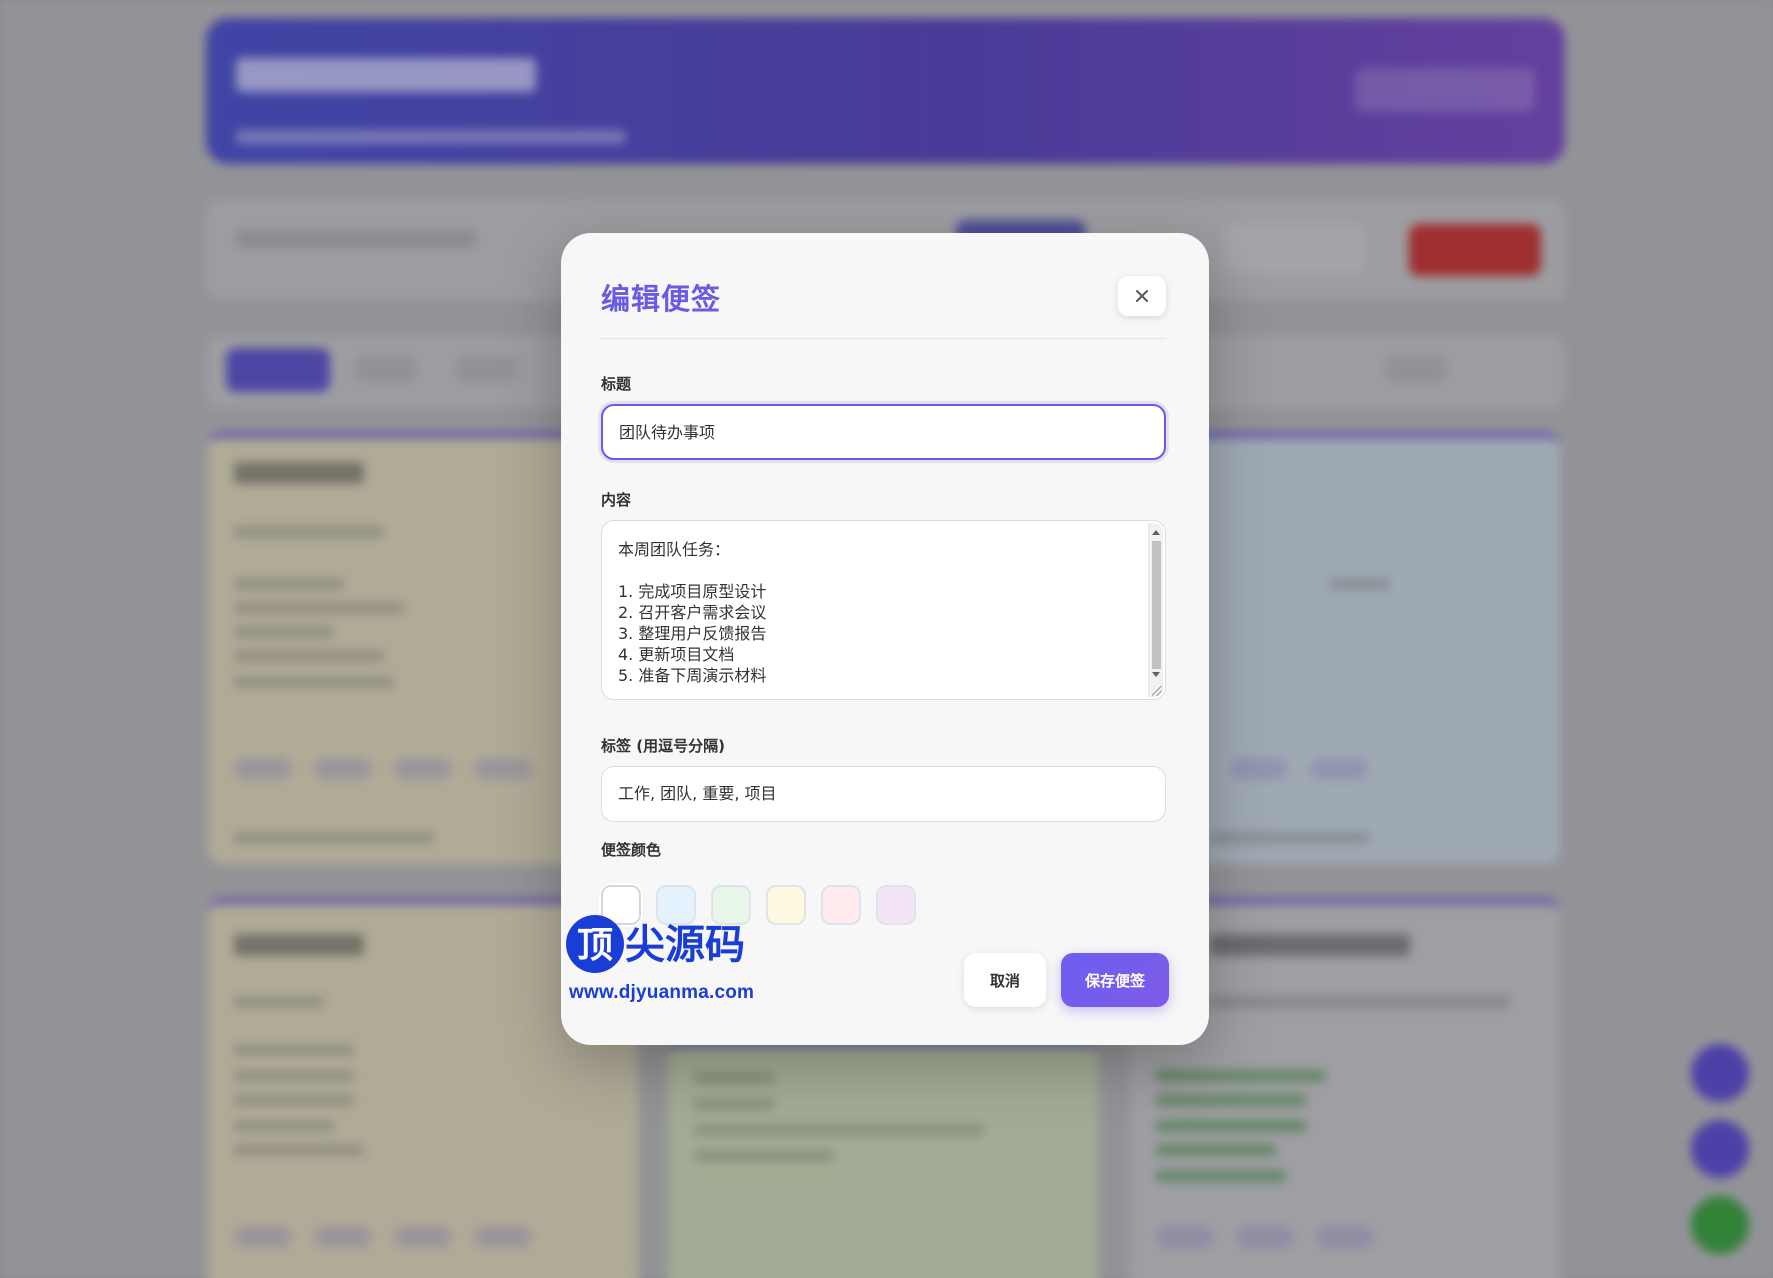  Describe the element at coordinates (692, 675) in the screenshot. I see `content-line: 5. 准备下周演示材料` at that location.